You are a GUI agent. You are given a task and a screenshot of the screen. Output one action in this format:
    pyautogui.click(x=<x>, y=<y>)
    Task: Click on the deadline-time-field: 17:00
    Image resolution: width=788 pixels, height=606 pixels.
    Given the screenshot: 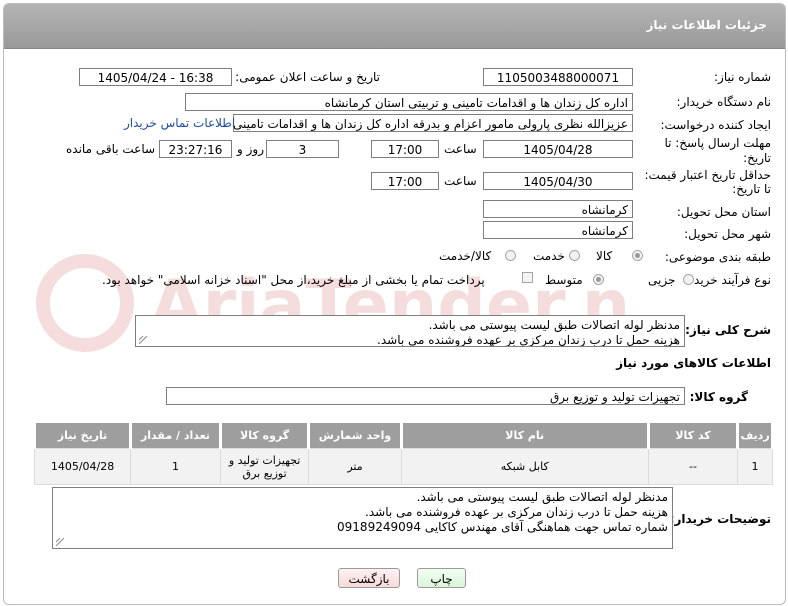 What is the action you would take?
    pyautogui.click(x=405, y=149)
    